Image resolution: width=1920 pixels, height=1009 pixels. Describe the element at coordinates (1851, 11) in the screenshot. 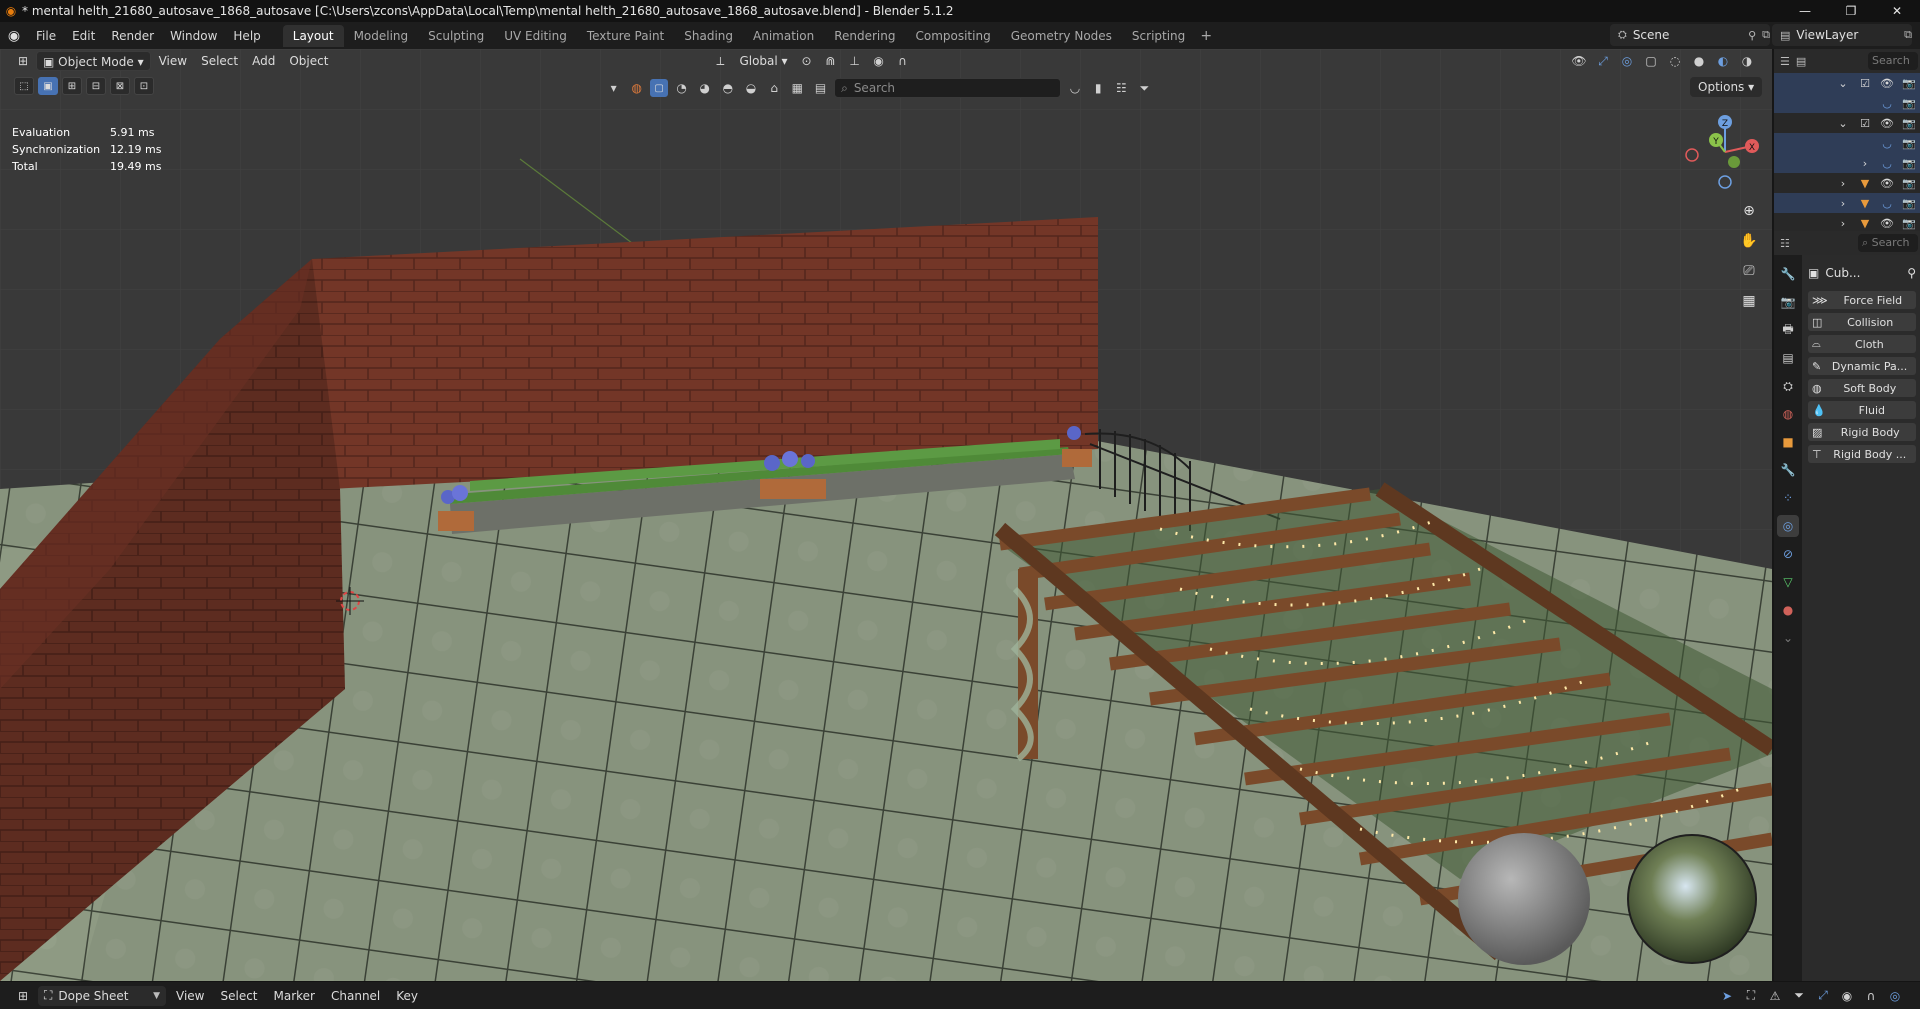

I see `maximize-button: ❐` at that location.